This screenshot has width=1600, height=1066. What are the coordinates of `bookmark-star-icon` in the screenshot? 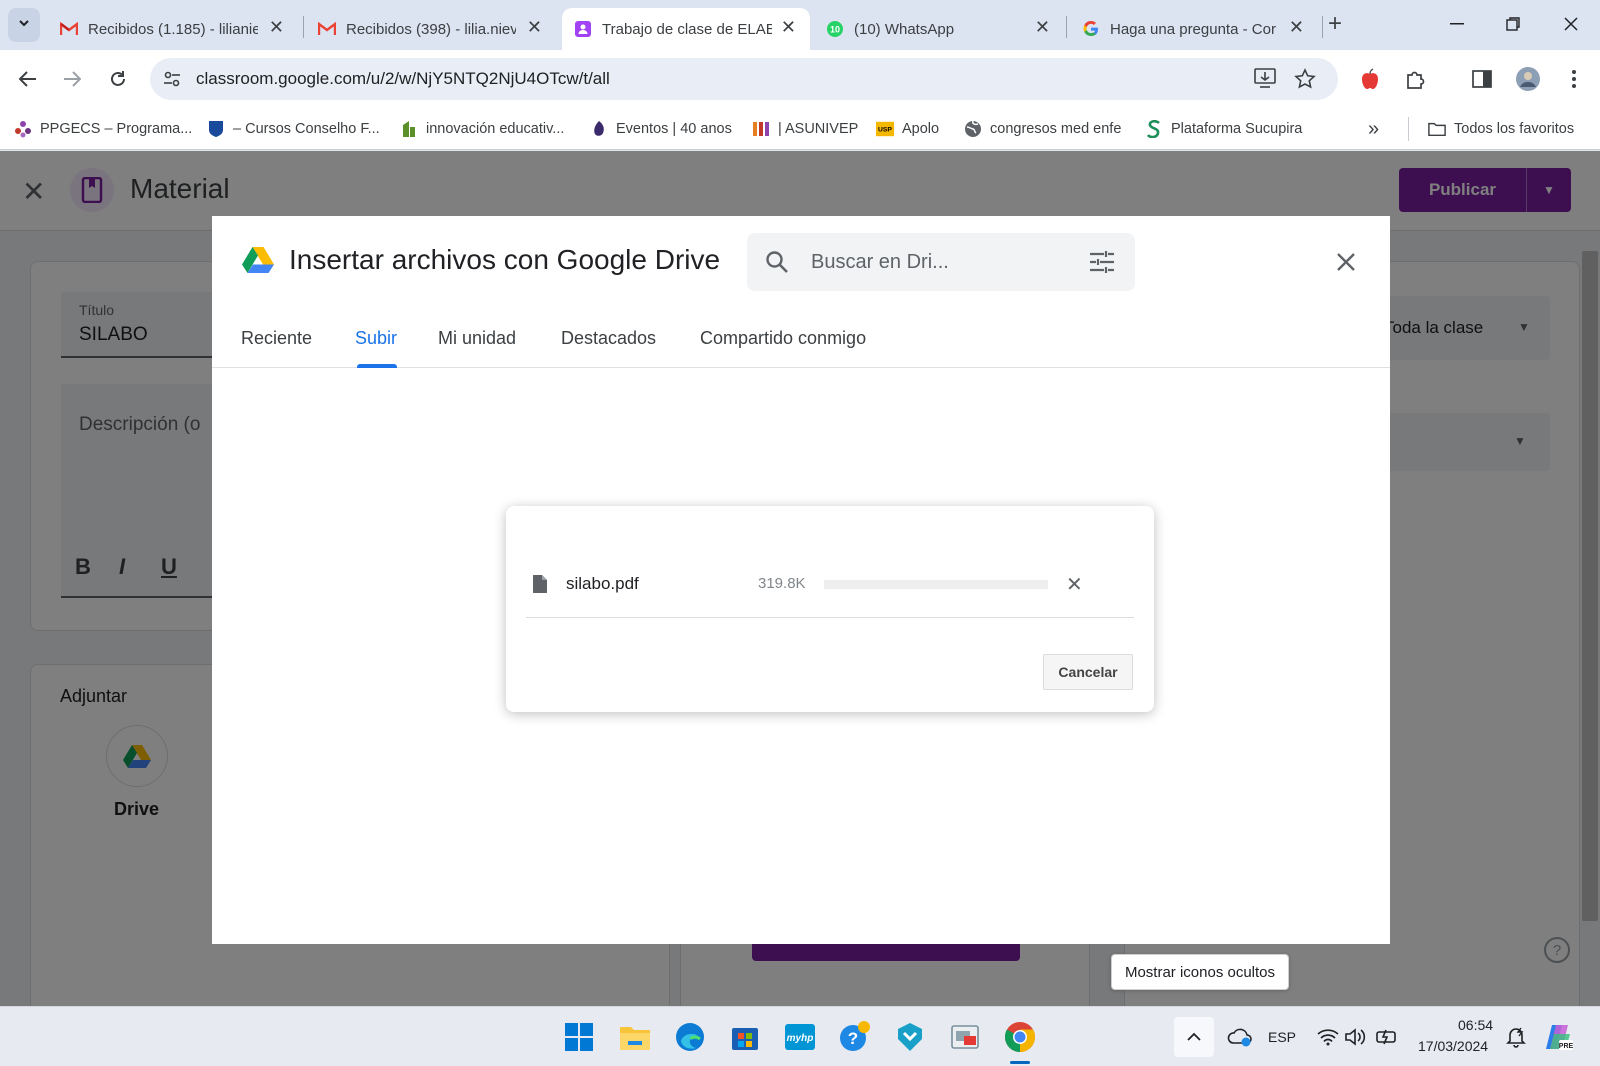 It's located at (1305, 81).